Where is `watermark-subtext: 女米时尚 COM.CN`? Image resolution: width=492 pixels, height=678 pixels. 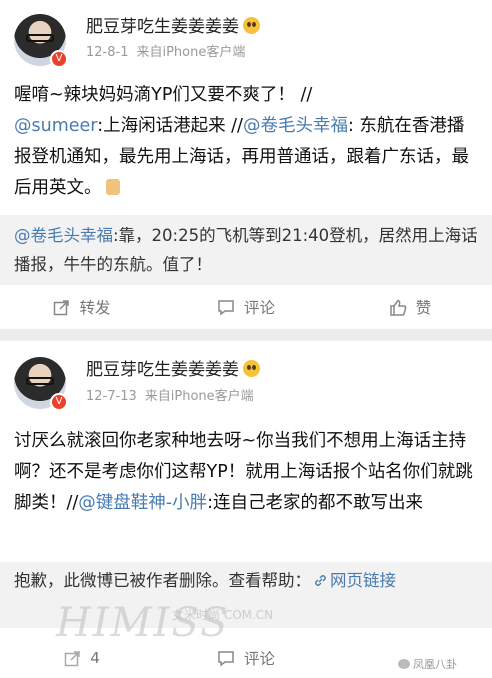
watermark-subtext: 女米时尚 COM.CN is located at coordinates (223, 615).